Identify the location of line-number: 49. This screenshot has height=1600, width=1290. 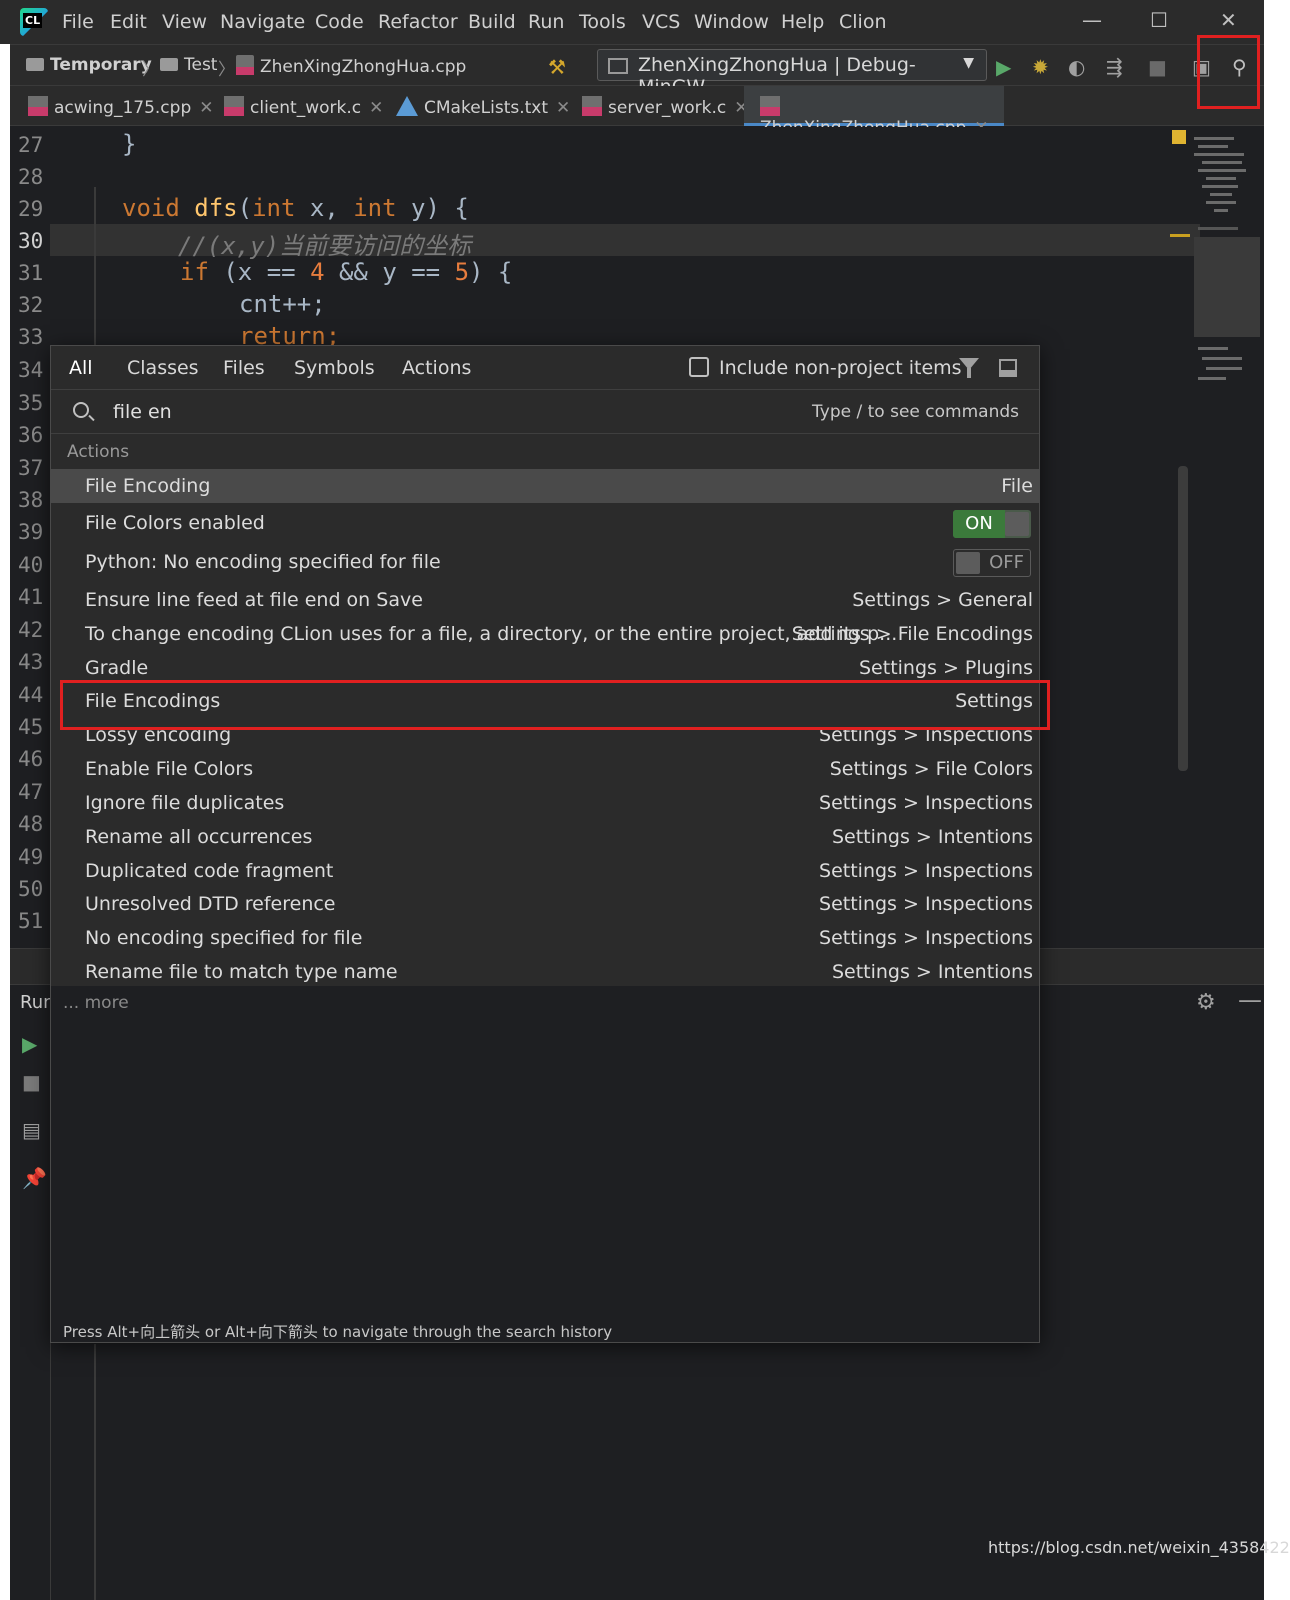
(31, 857).